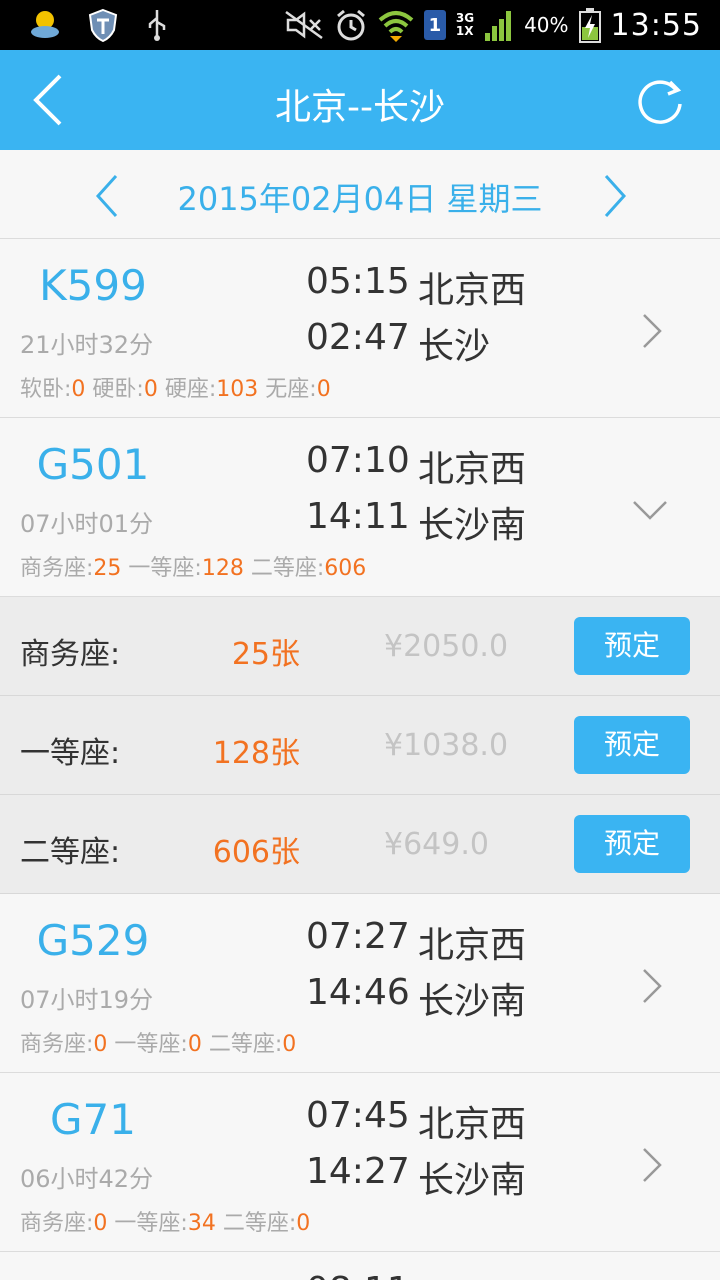  What do you see at coordinates (87, 1000) in the screenshot?
I see `train-duration: 07小时19分` at bounding box center [87, 1000].